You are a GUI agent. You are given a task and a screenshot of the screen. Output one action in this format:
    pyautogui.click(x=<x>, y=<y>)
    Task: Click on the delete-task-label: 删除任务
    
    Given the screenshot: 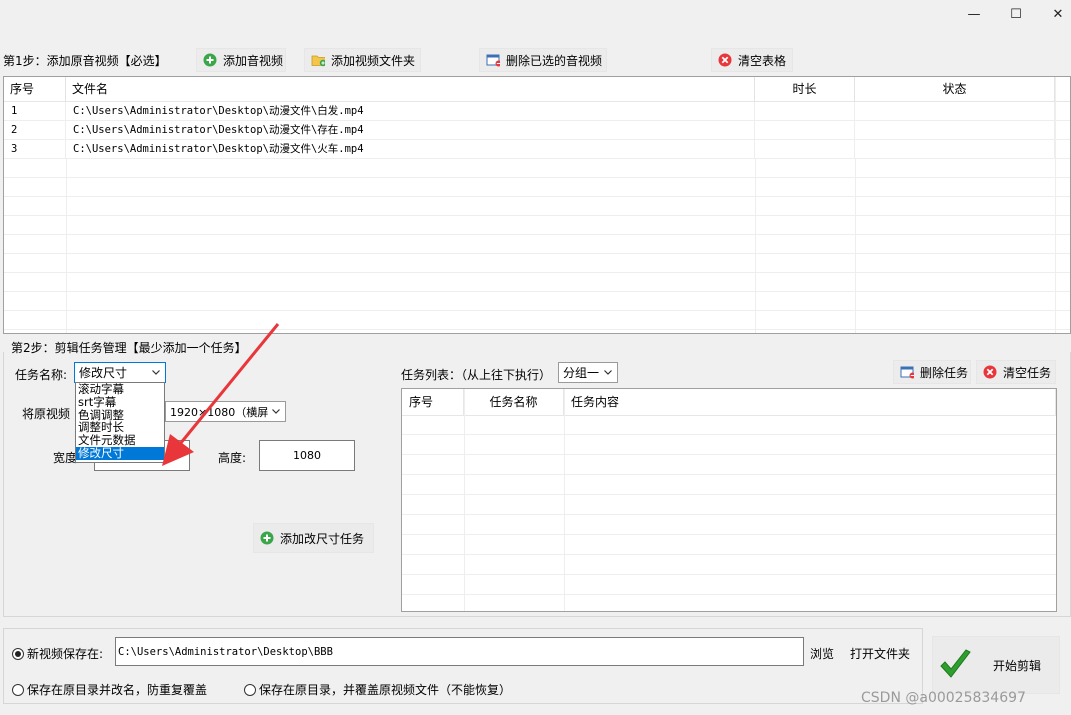 What is the action you would take?
    pyautogui.click(x=944, y=372)
    